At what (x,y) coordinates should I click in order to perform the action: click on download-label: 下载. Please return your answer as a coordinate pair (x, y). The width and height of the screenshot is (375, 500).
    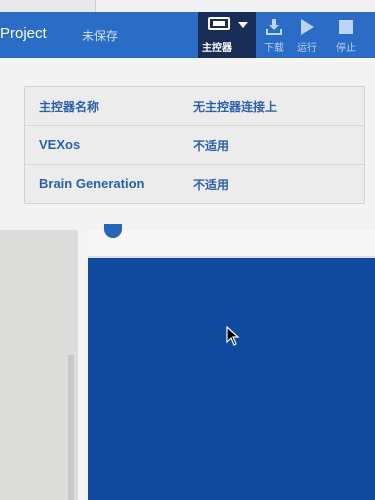
    Looking at the image, I should click on (274, 48).